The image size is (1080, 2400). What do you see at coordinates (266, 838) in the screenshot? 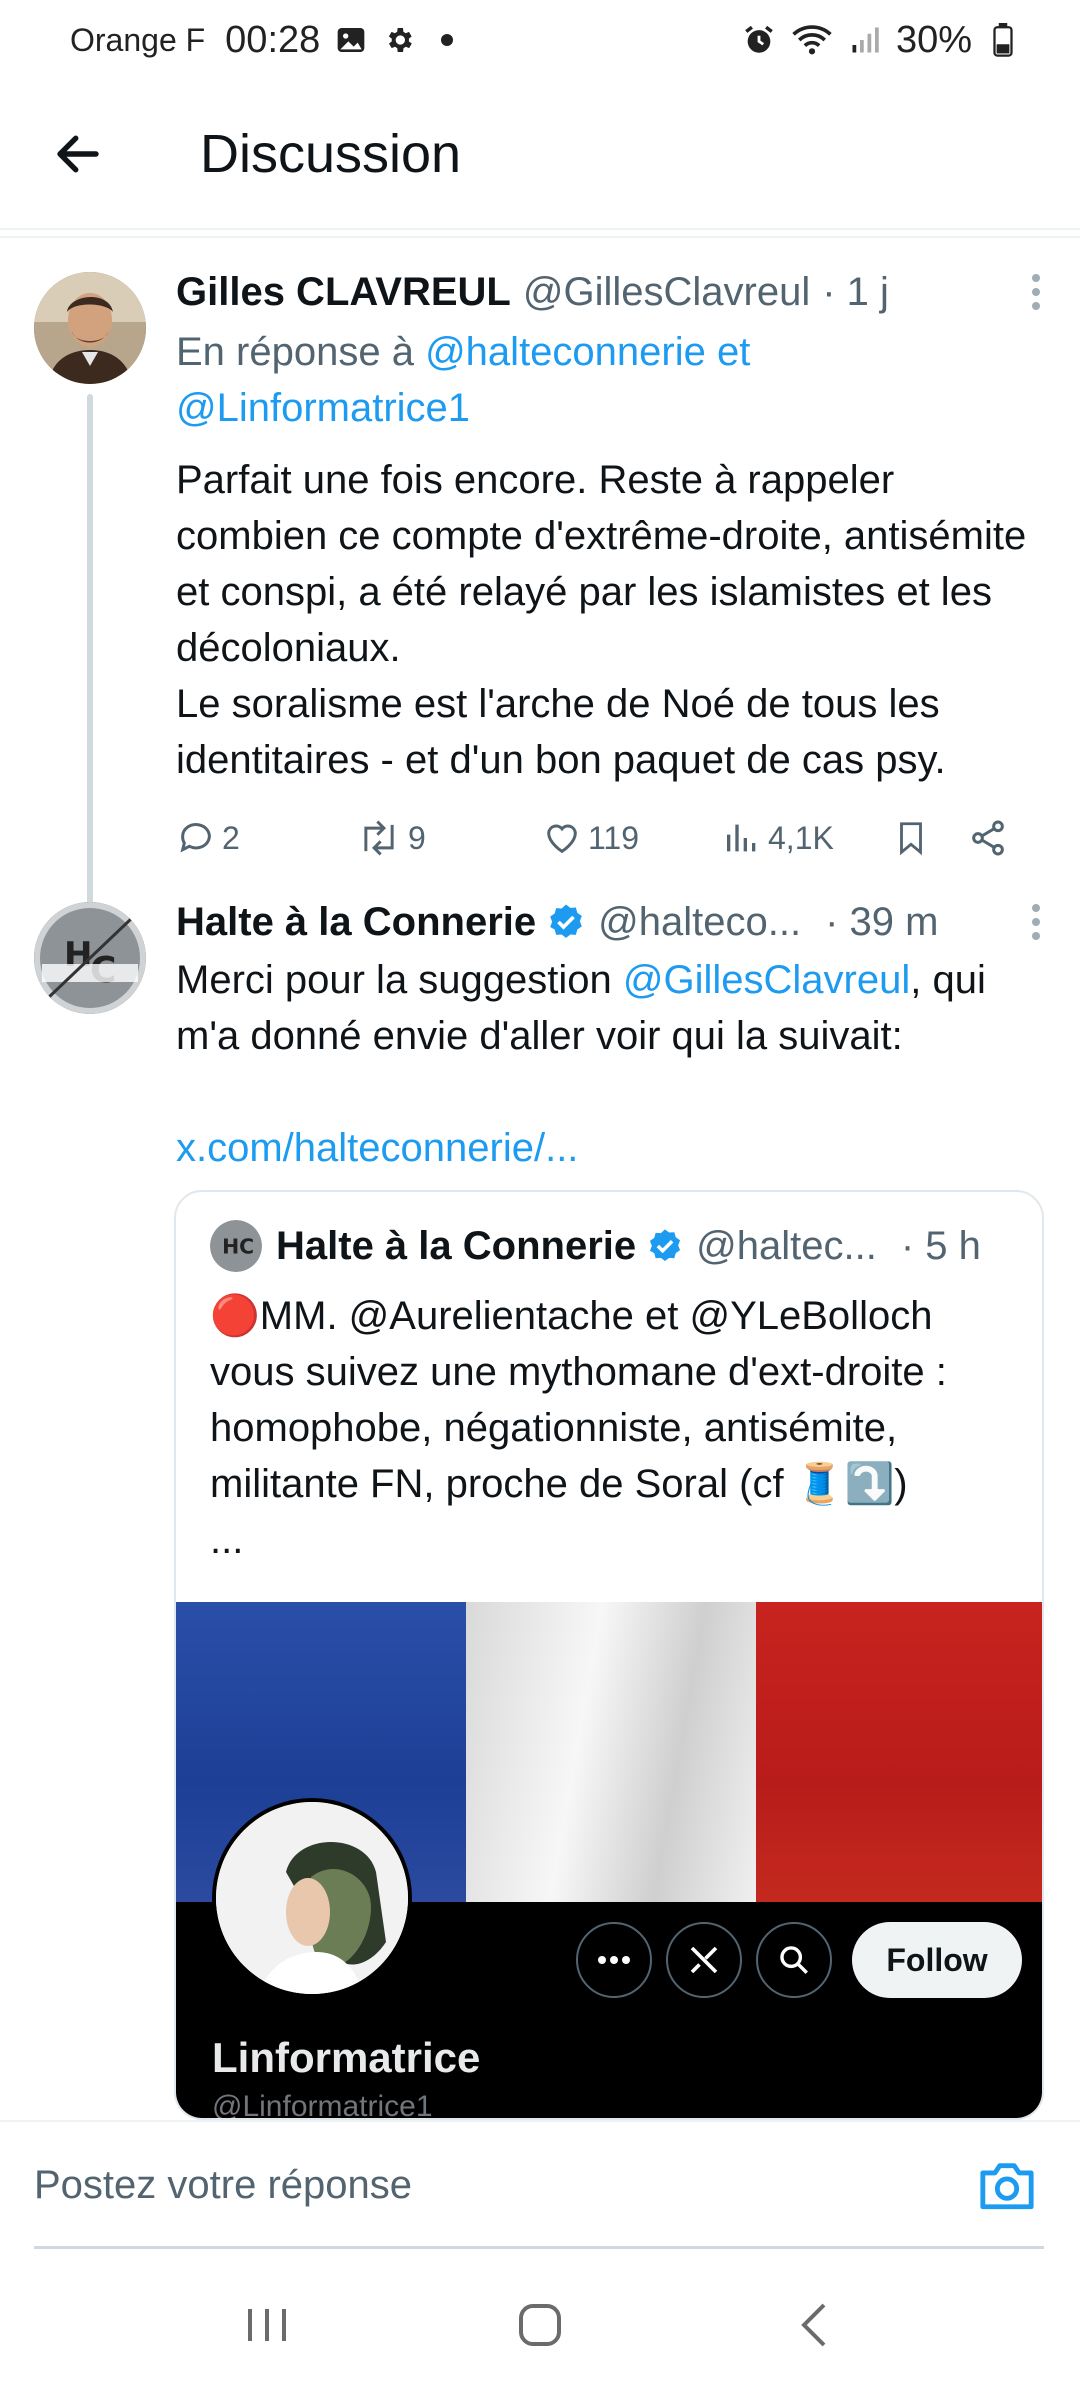
I see `reply-button: 2` at bounding box center [266, 838].